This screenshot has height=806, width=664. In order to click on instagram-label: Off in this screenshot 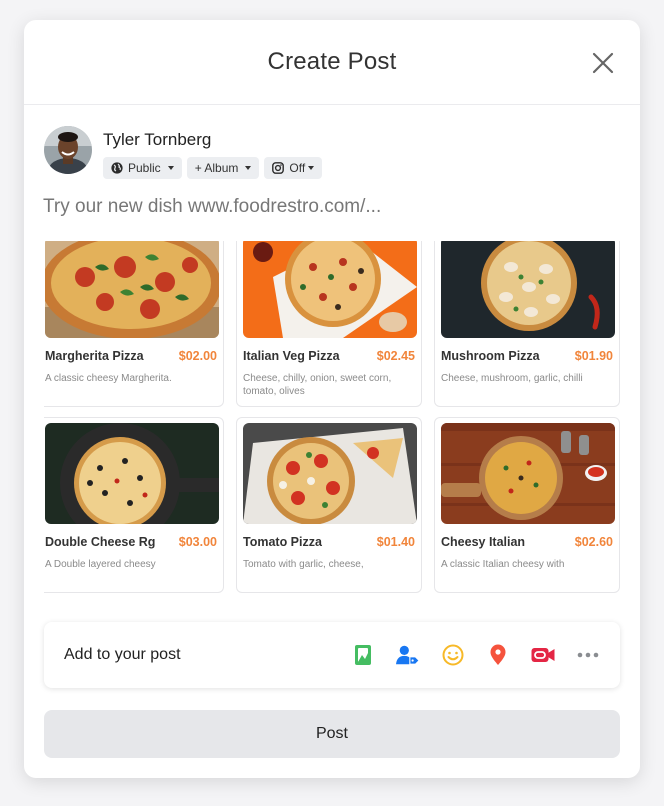, I will do `click(297, 168)`.